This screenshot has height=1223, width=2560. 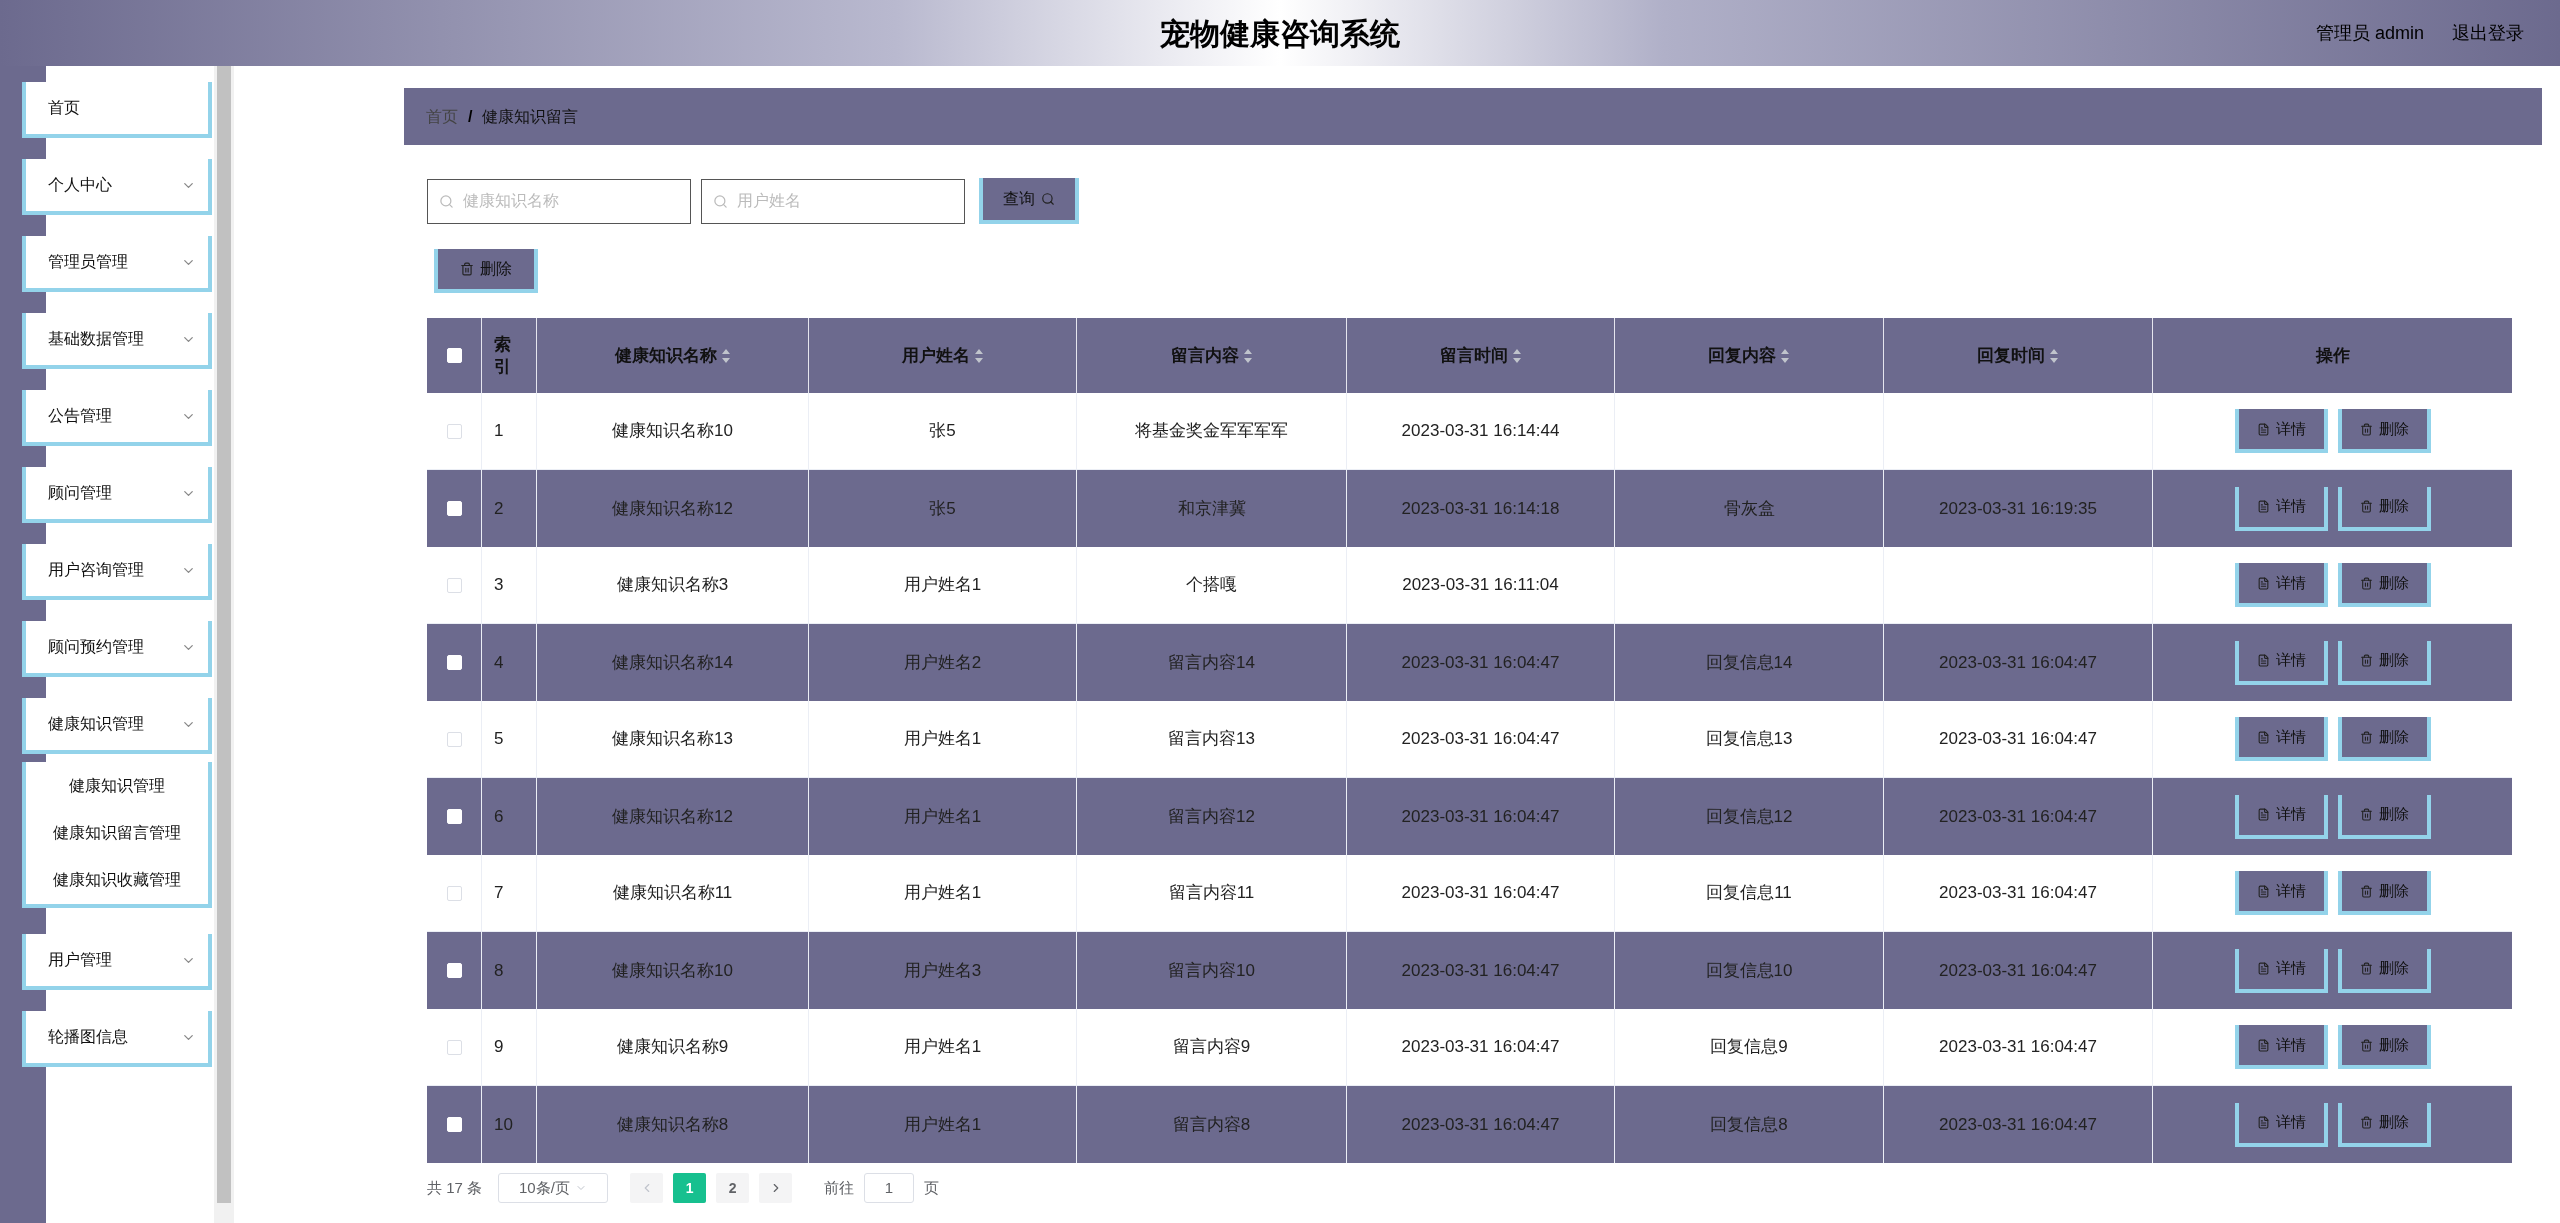 What do you see at coordinates (942, 662) in the screenshot?
I see `table-cell-text: 用户姓名2` at bounding box center [942, 662].